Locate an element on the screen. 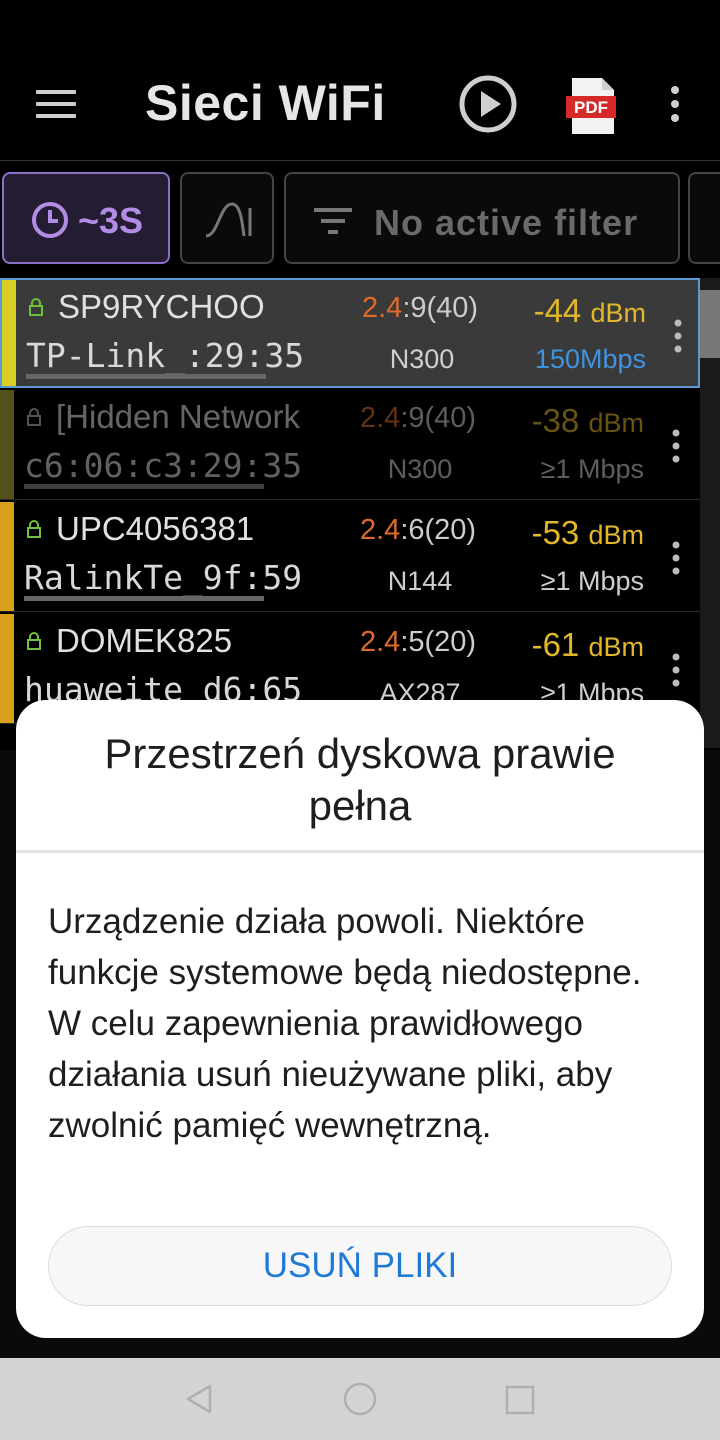 This screenshot has width=720, height=1440. scan-interval-chip: ~3S is located at coordinates (86, 218).